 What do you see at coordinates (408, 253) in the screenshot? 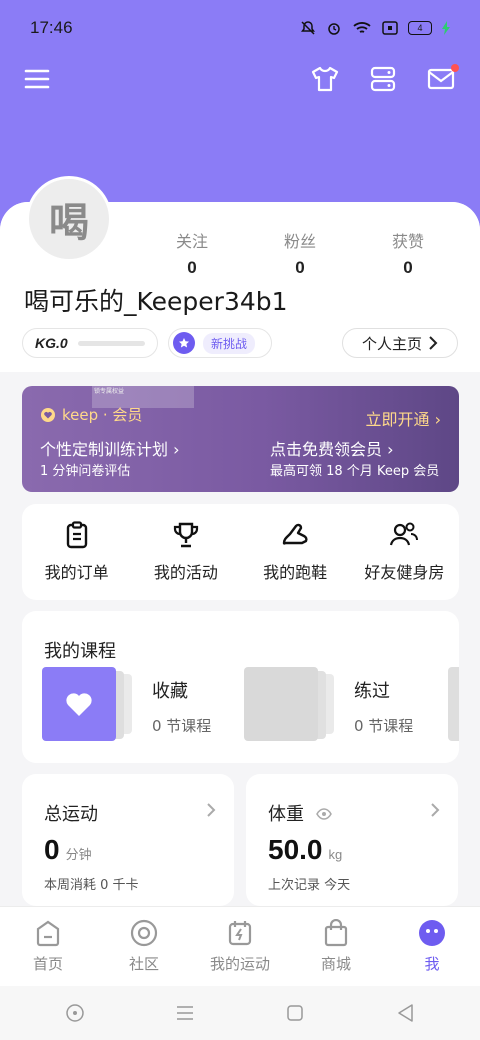
I see `stat-likes: 获赞 0` at bounding box center [408, 253].